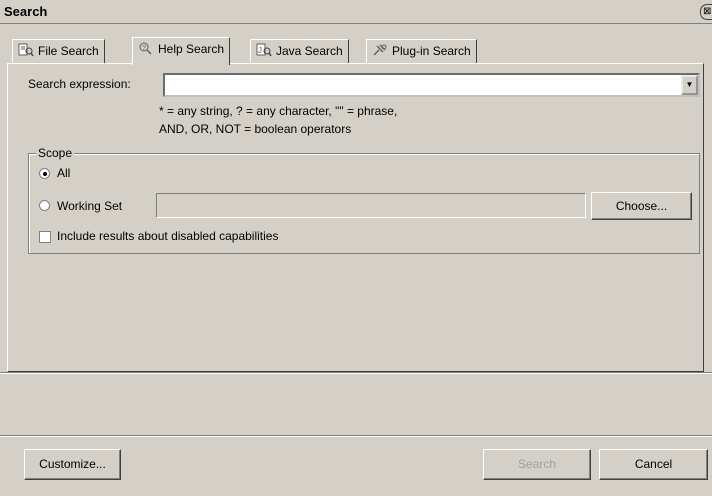  Describe the element at coordinates (264, 50) in the screenshot. I see `java-search-icon: J` at that location.